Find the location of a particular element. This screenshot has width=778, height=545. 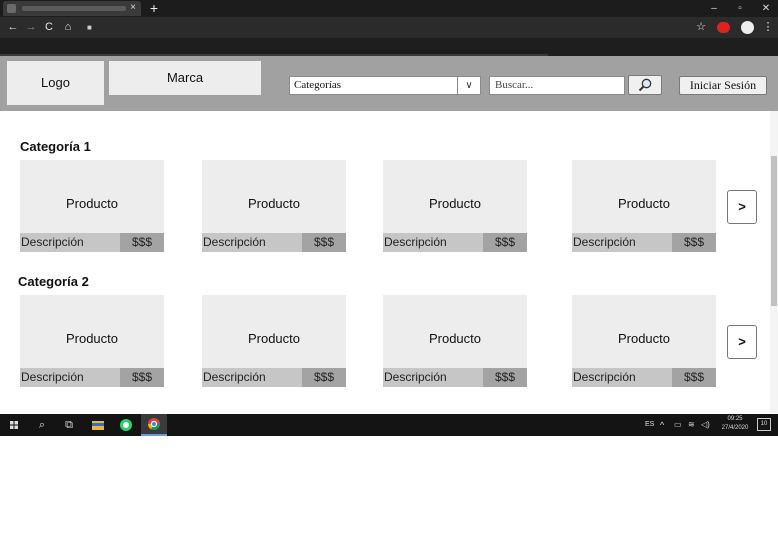

search-button is located at coordinates (645, 85).